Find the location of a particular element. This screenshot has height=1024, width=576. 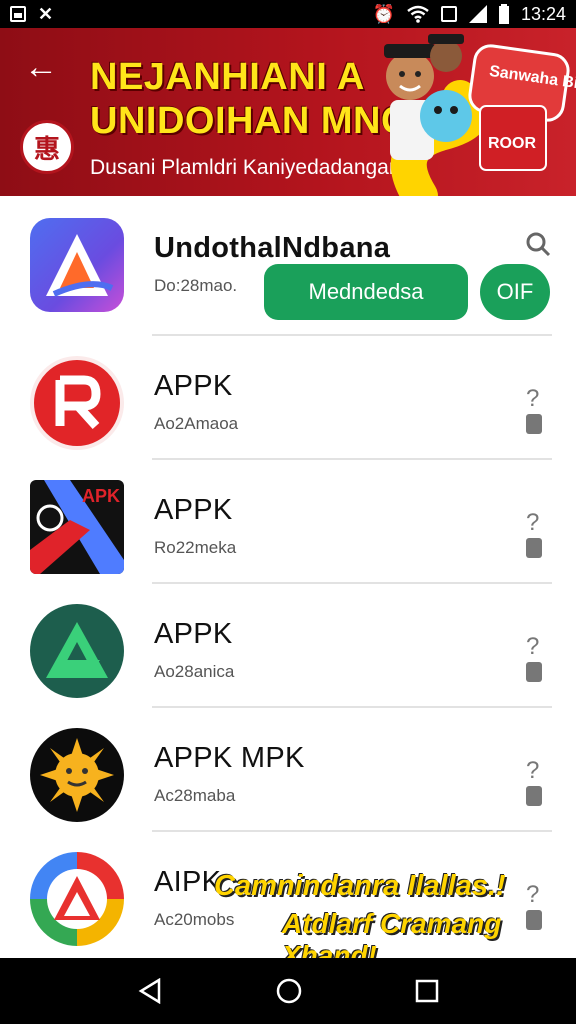

home-nav-icon is located at coordinates (289, 991).